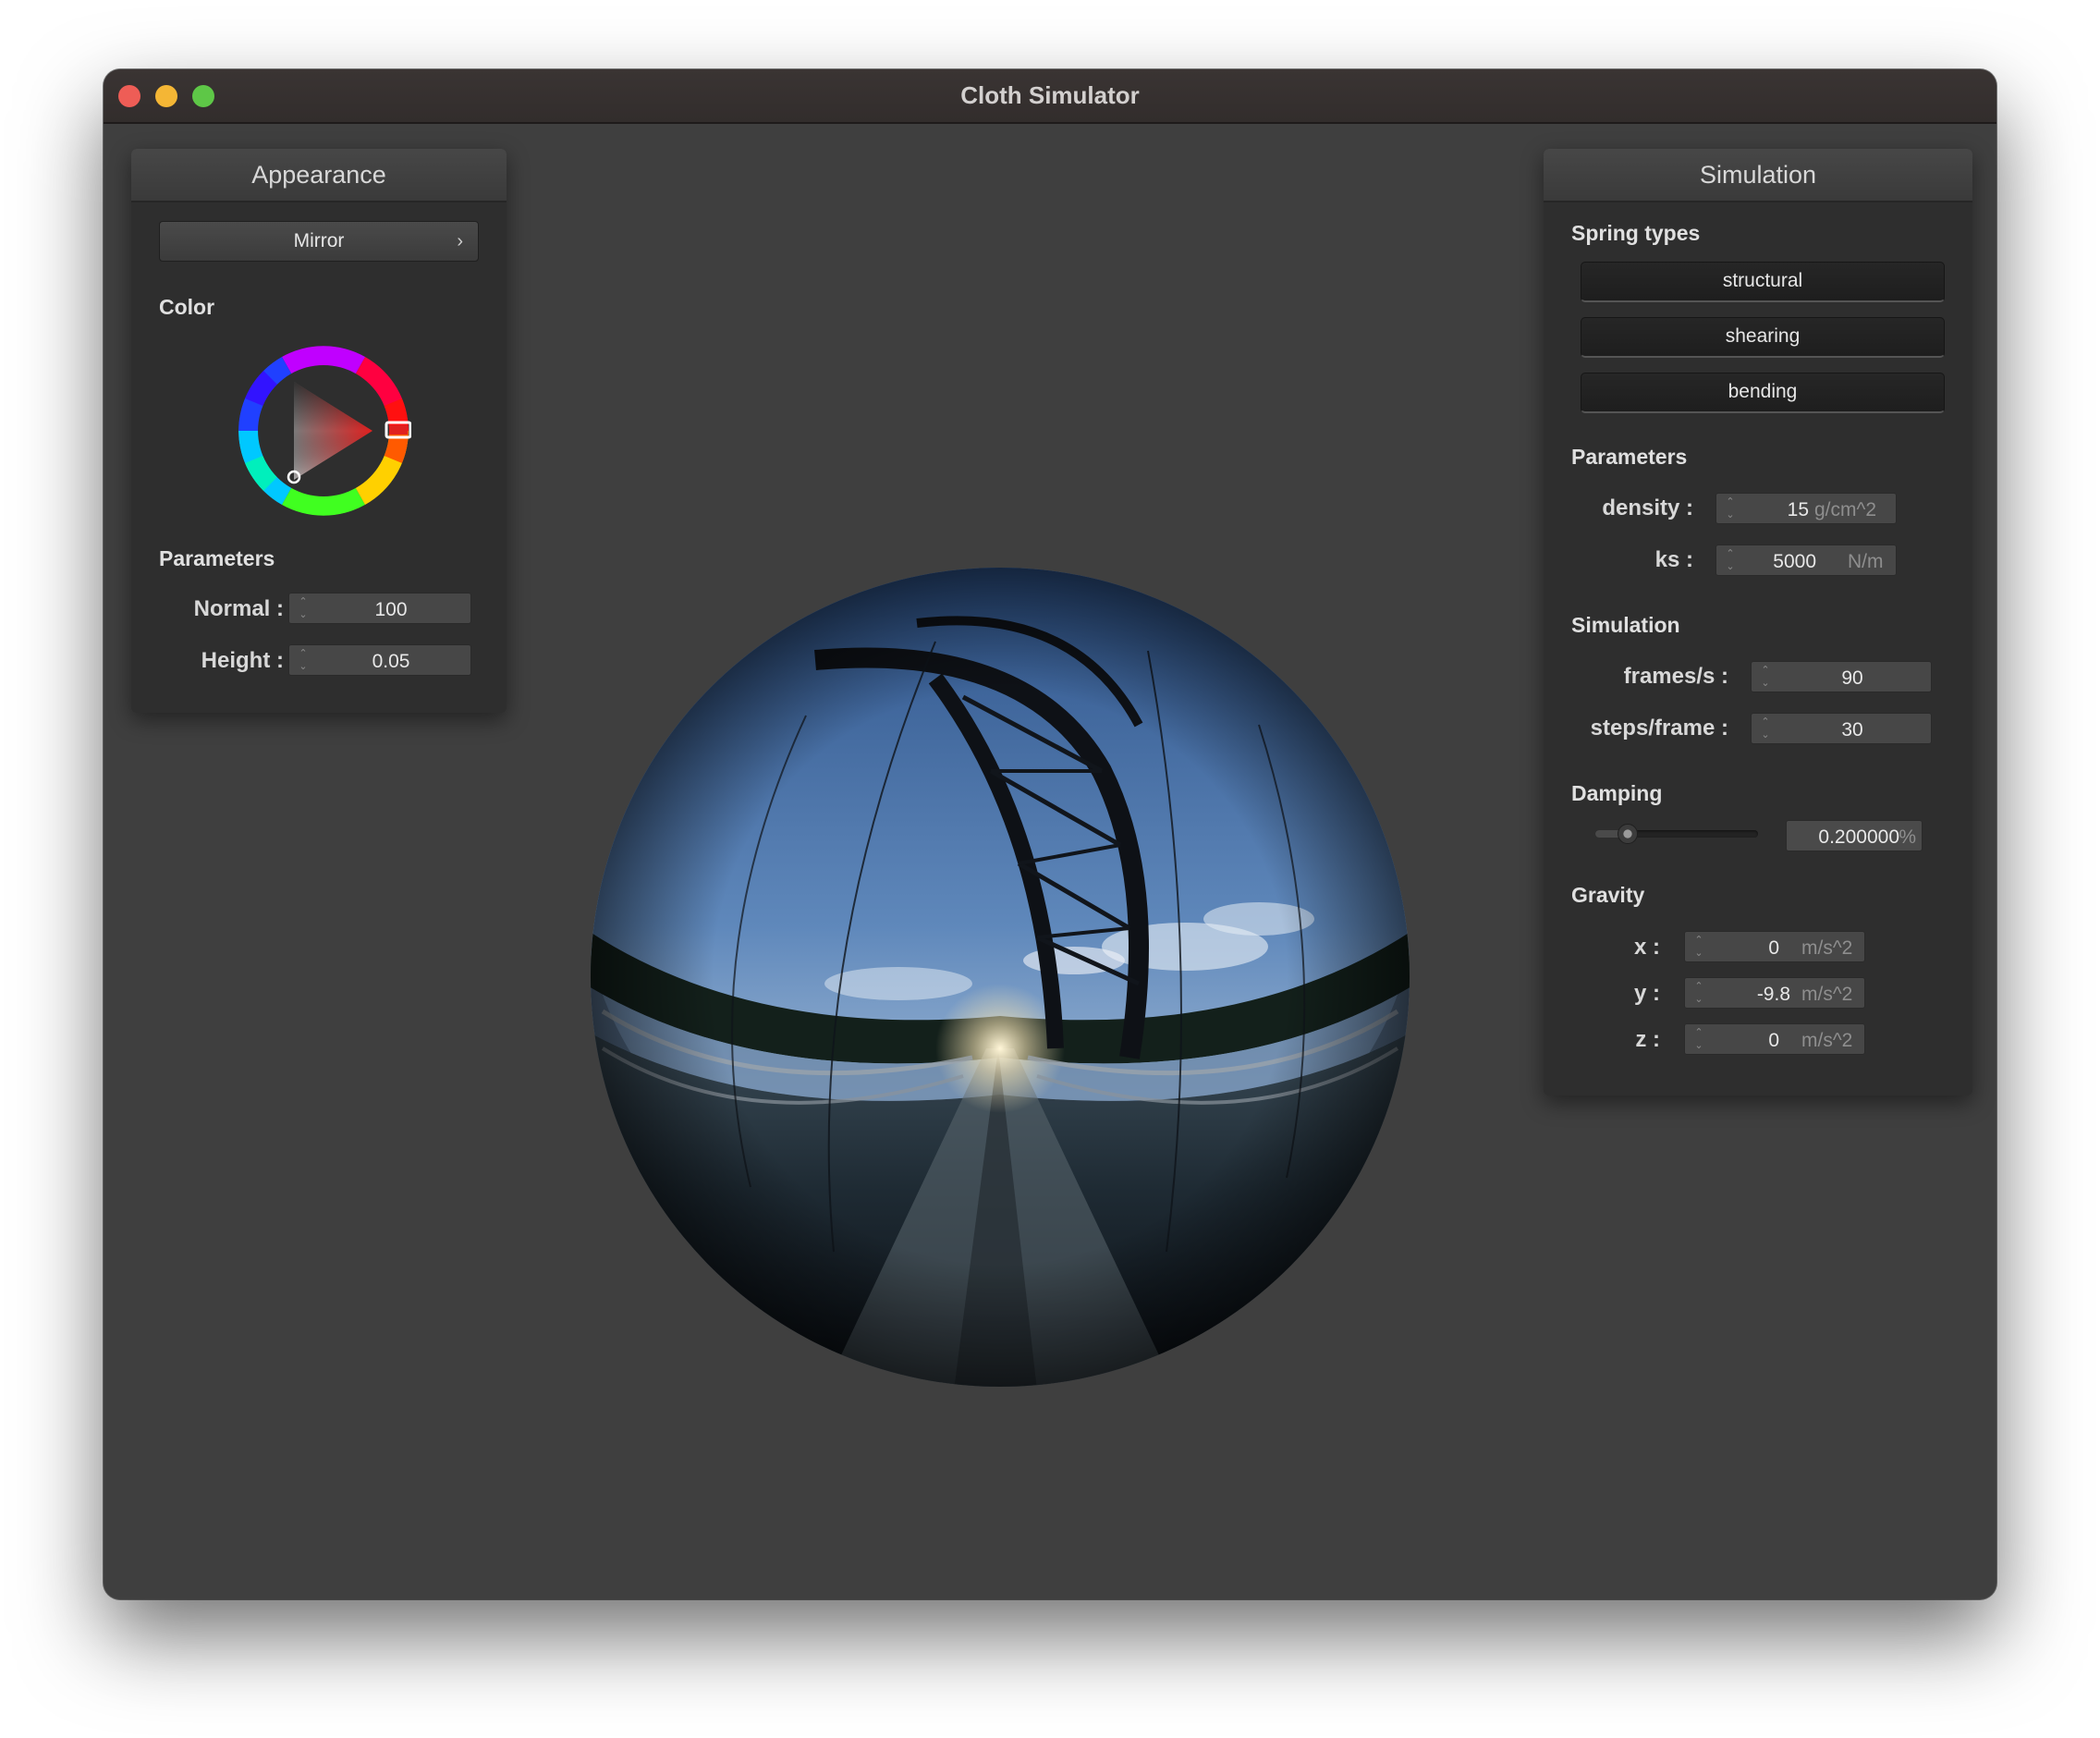 Image resolution: width=2100 pixels, height=1738 pixels. Describe the element at coordinates (1908, 837) in the screenshot. I see `damping-unit: %` at that location.